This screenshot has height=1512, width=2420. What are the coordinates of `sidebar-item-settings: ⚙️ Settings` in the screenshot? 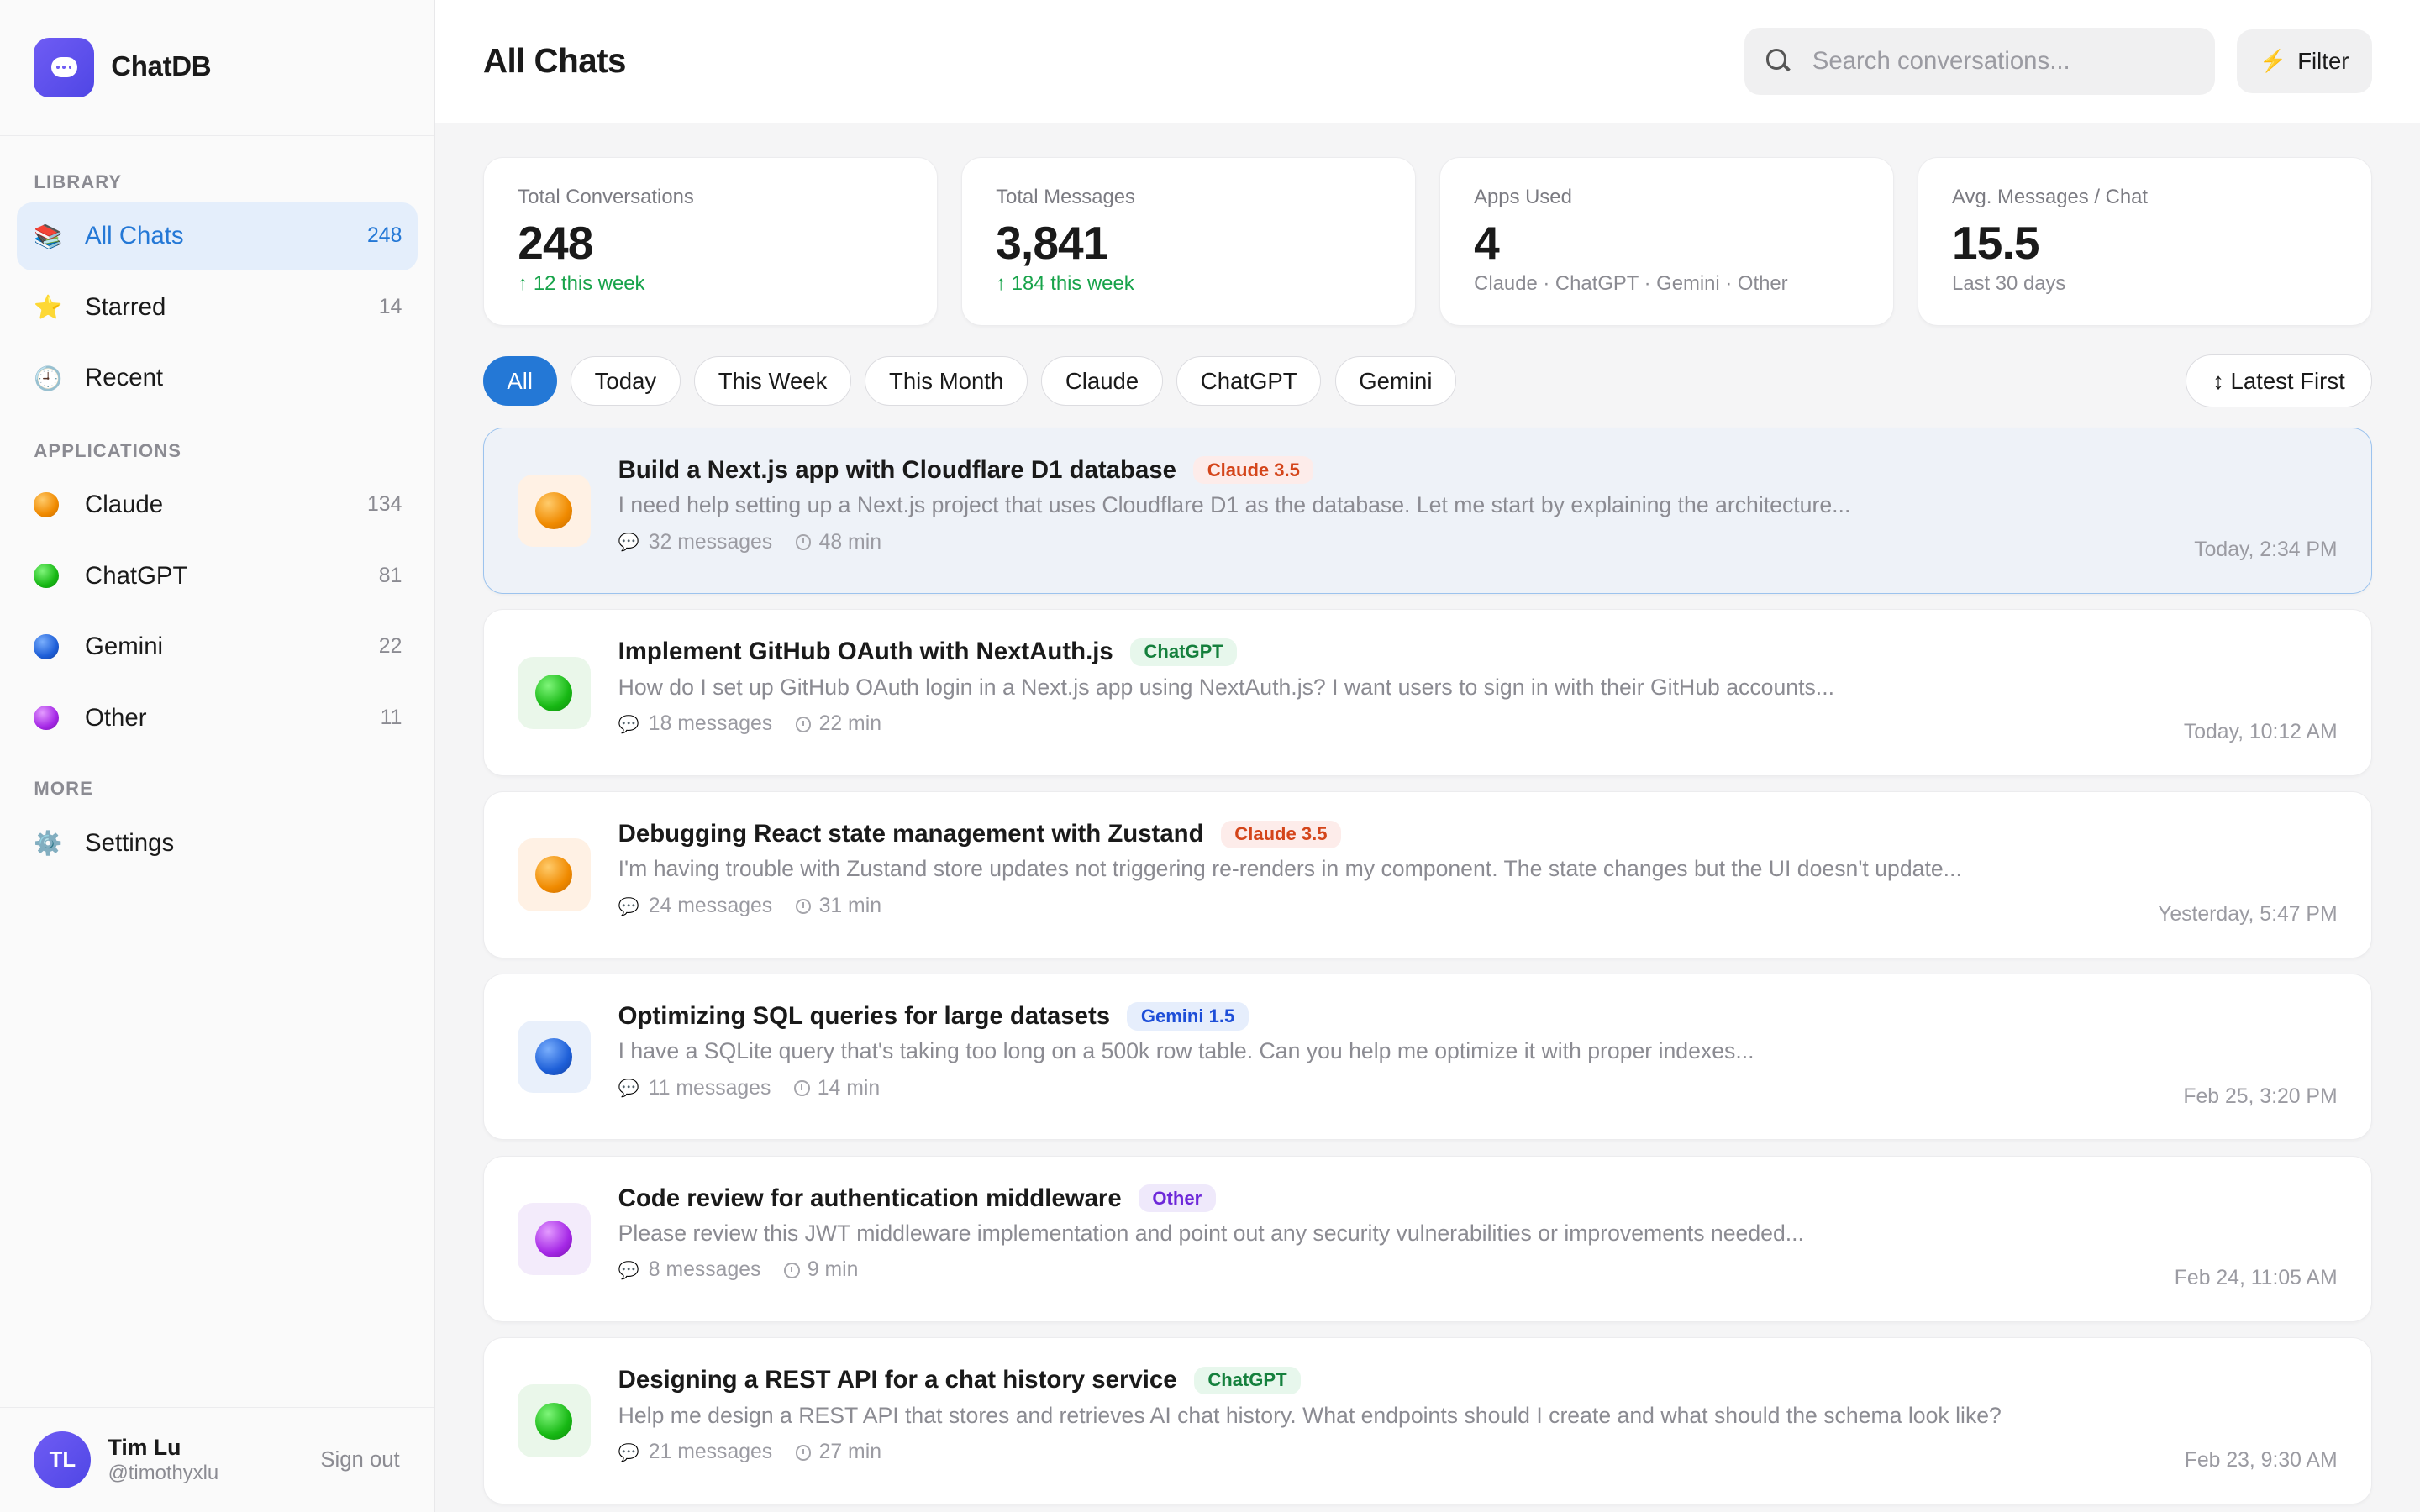 It's located at (218, 843).